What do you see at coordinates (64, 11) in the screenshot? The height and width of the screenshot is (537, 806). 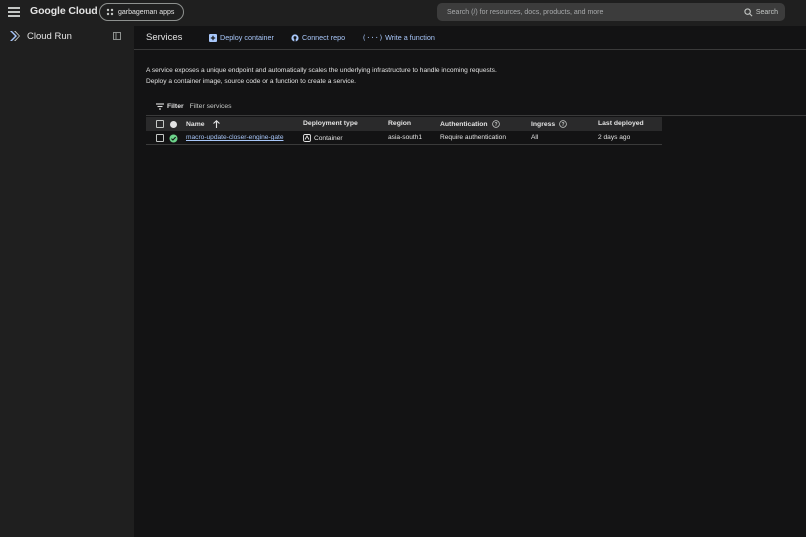 I see `google-cloud-logo: Google Cloud` at bounding box center [64, 11].